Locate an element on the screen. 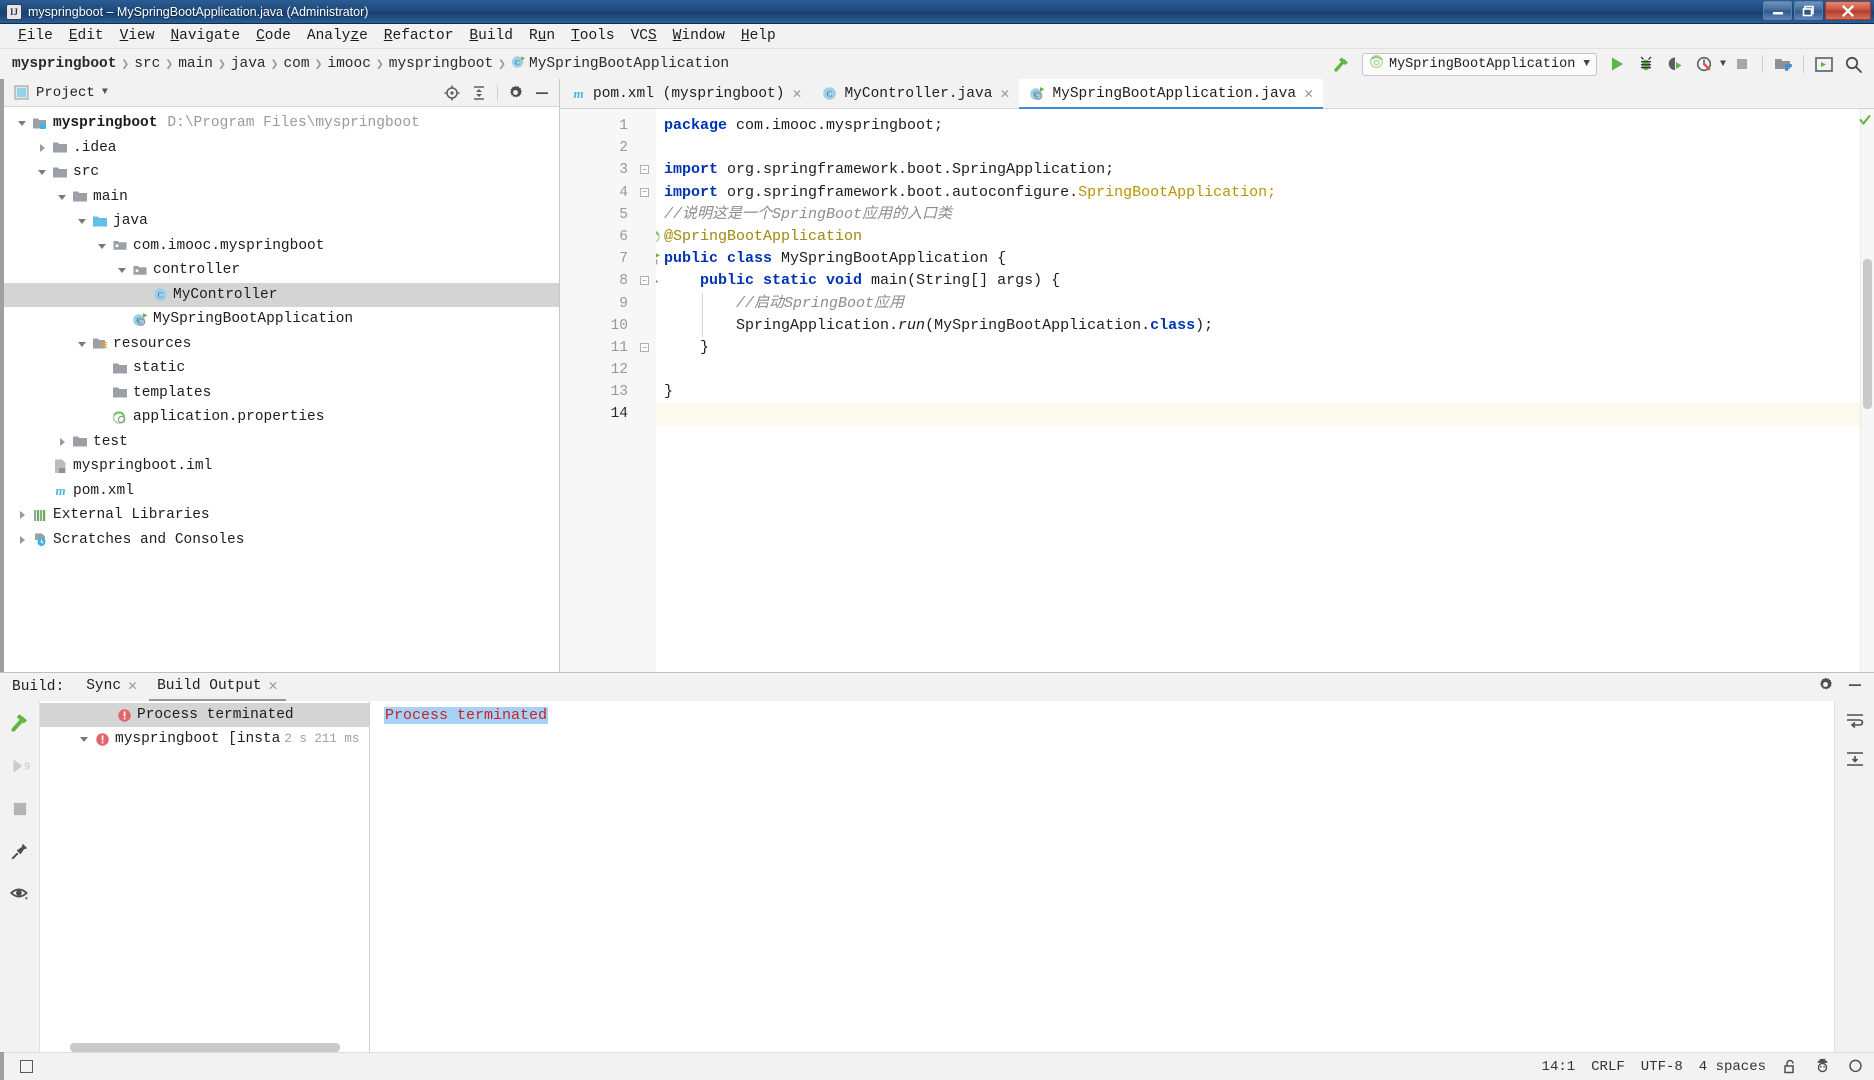 Image resolution: width=1874 pixels, height=1080 pixels. project-tree-item: templates is located at coordinates (281, 393).